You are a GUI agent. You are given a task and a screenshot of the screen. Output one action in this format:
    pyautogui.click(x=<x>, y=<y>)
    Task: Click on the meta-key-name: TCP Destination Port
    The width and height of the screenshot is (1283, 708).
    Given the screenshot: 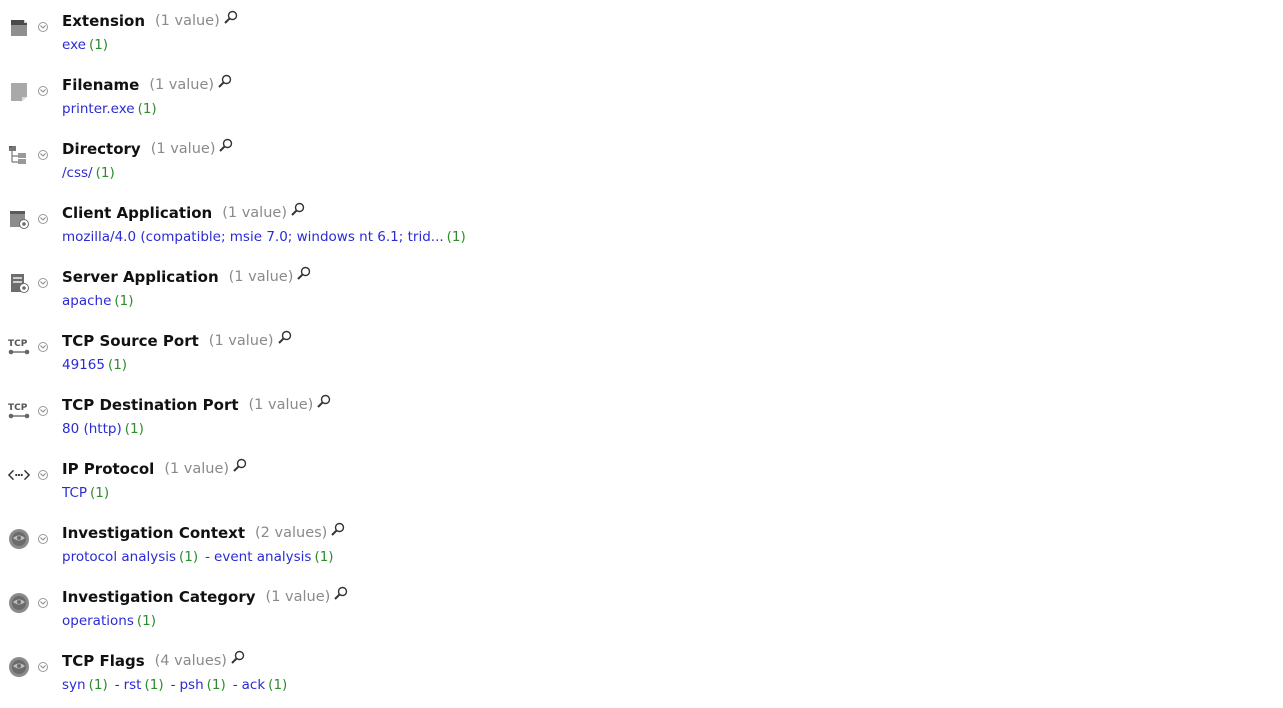 What is the action you would take?
    pyautogui.click(x=150, y=405)
    